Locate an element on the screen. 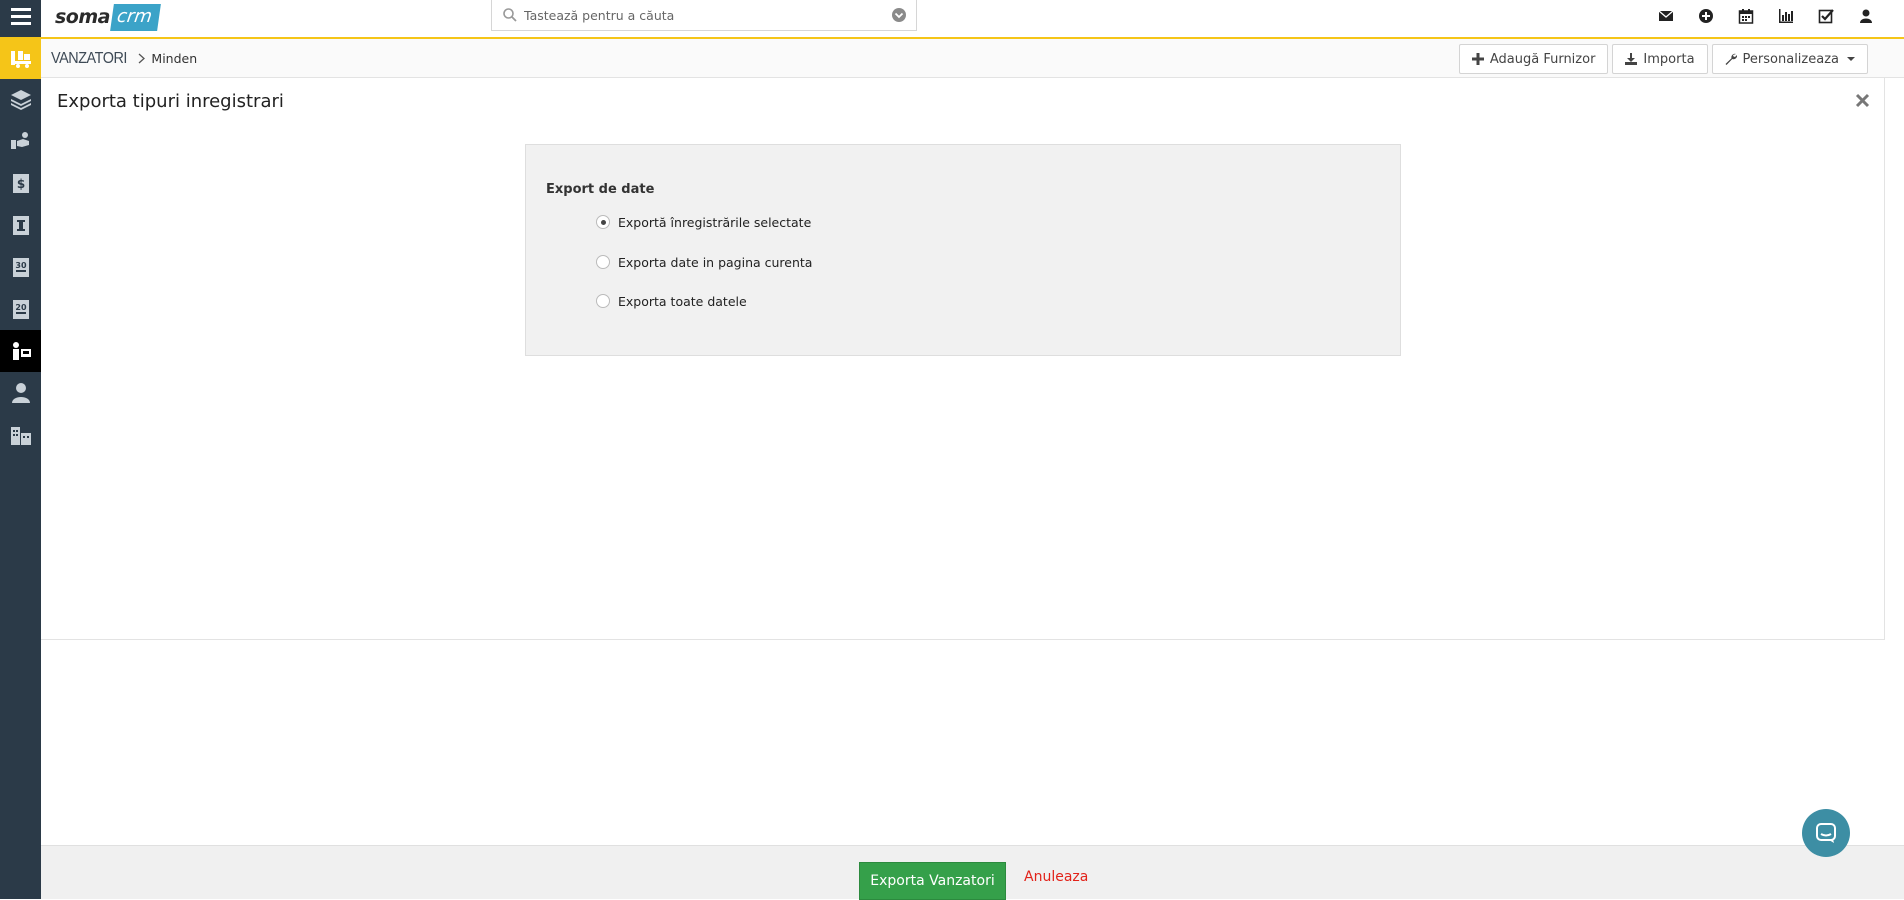  sidebar: $ 30 20 is located at coordinates (20, 449).